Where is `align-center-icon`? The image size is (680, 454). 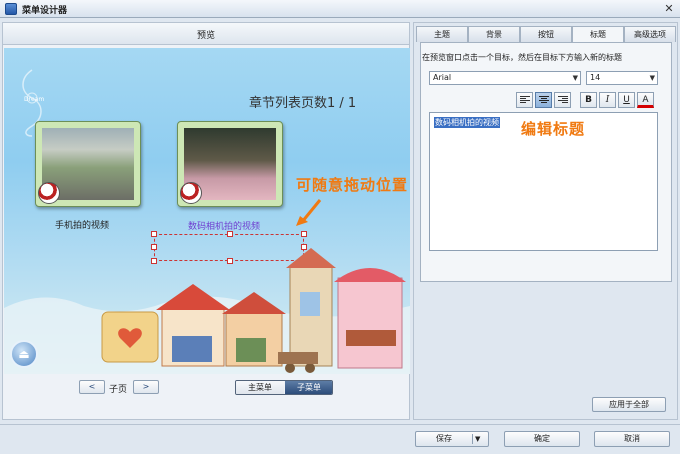 align-center-icon is located at coordinates (543, 99).